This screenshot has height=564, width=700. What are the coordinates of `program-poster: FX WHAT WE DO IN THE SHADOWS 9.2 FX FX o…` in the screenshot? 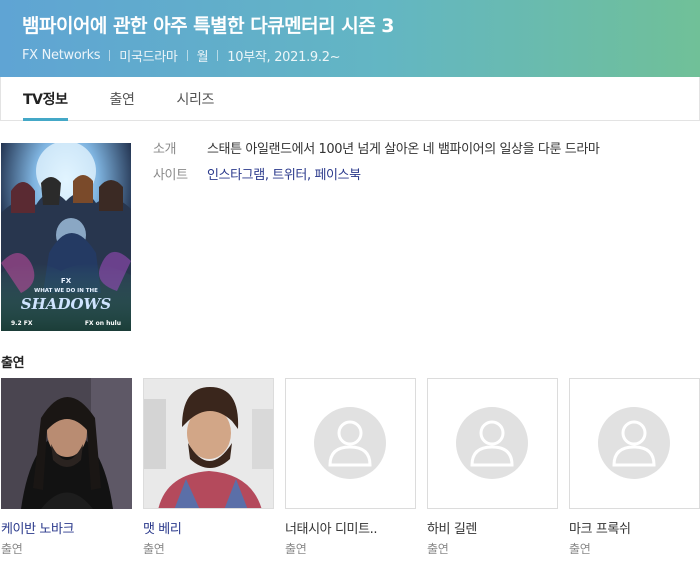 It's located at (66, 237).